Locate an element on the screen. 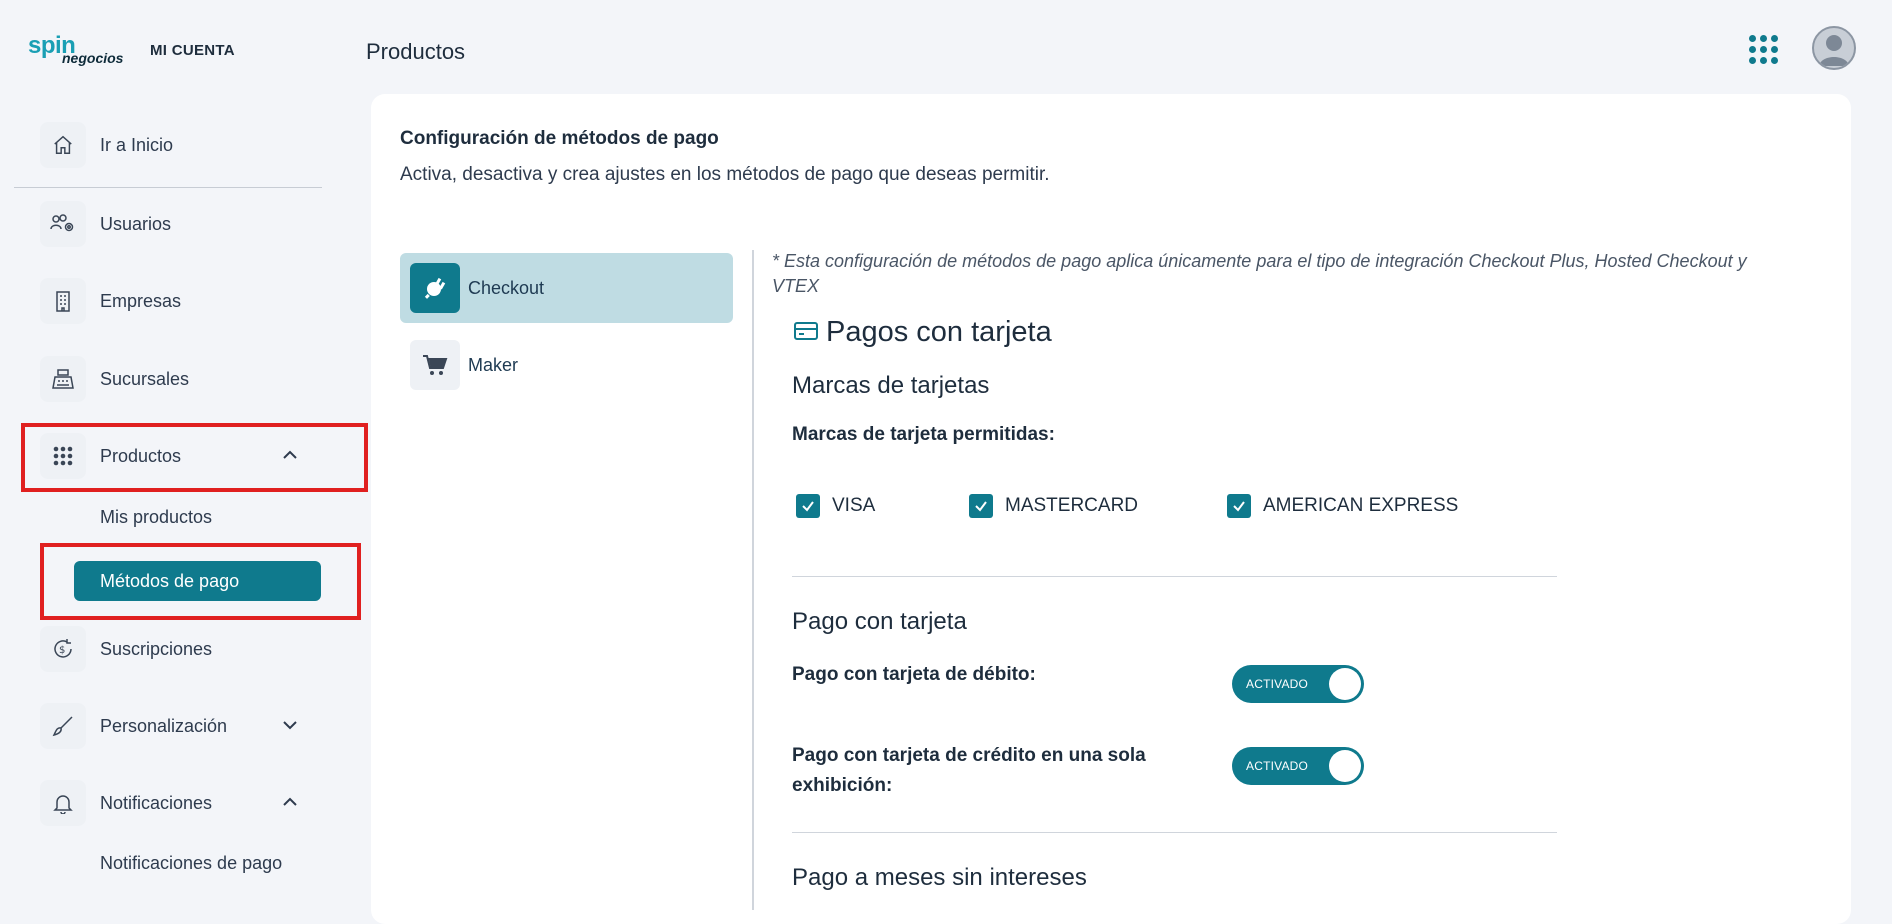 The width and height of the screenshot is (1892, 924). bell-icon is located at coordinates (63, 803).